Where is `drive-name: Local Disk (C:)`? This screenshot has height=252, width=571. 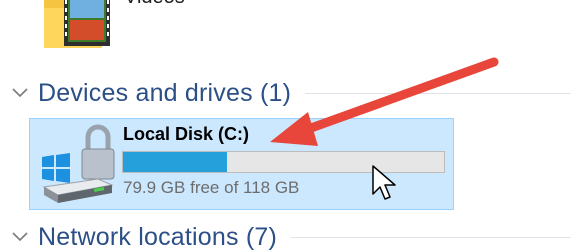
drive-name: Local Disk (C:) is located at coordinates (186, 134).